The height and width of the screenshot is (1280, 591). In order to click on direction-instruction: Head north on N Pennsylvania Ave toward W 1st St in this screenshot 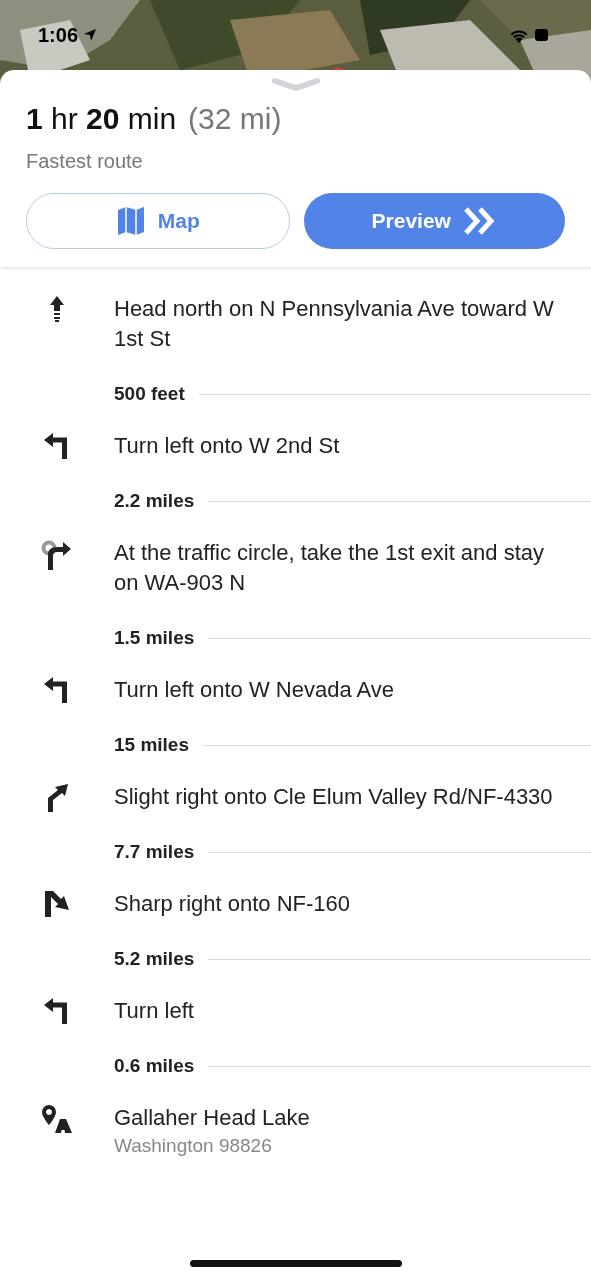, I will do `click(334, 324)`.